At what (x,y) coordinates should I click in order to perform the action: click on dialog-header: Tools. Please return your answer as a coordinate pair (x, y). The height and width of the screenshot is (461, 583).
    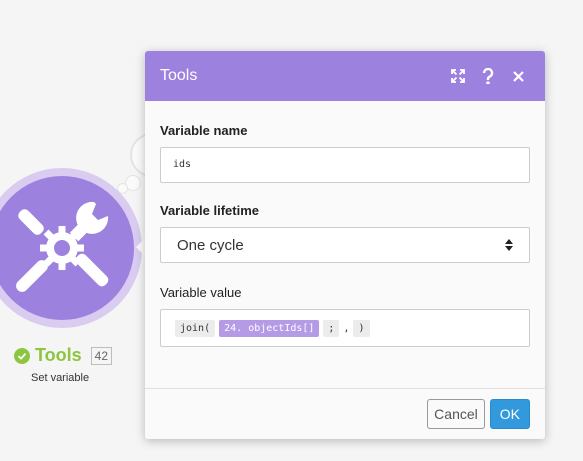
    Looking at the image, I should click on (345, 76).